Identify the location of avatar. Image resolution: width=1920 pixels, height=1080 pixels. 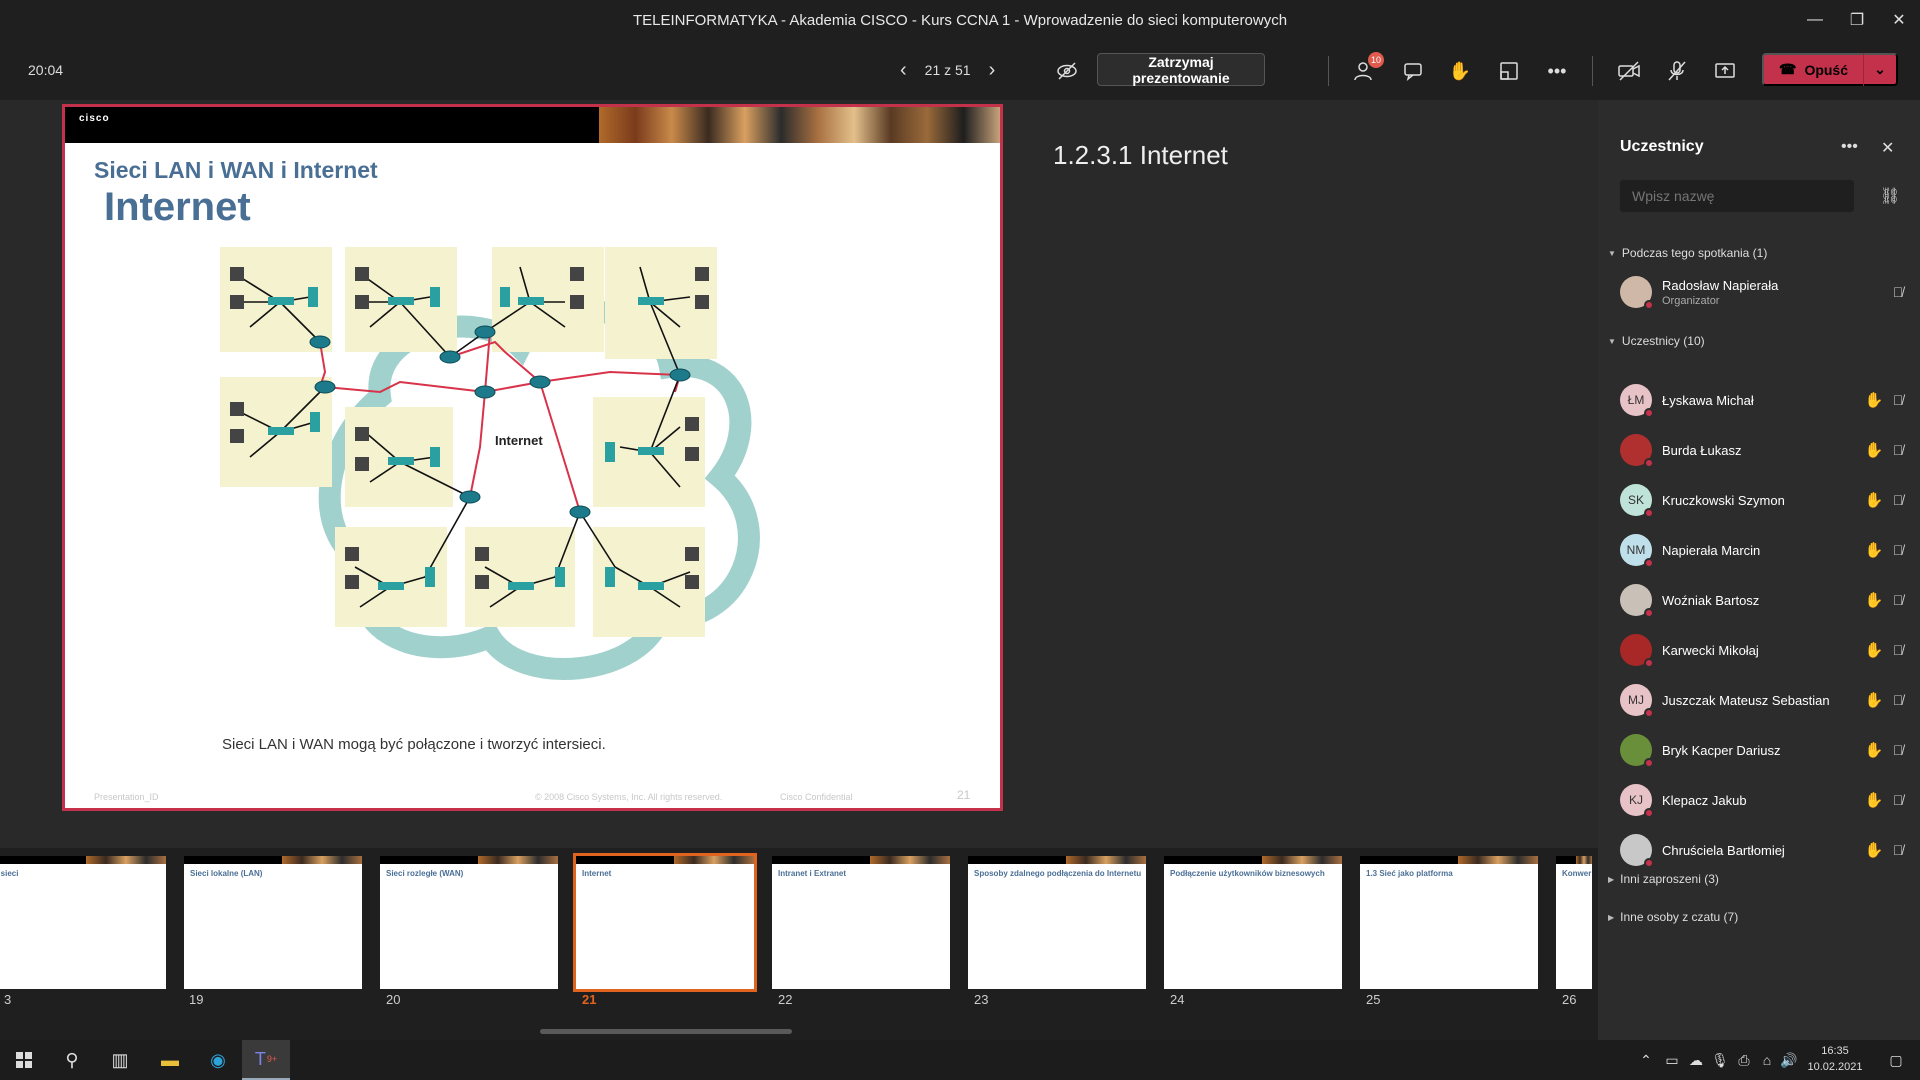
(1637, 851).